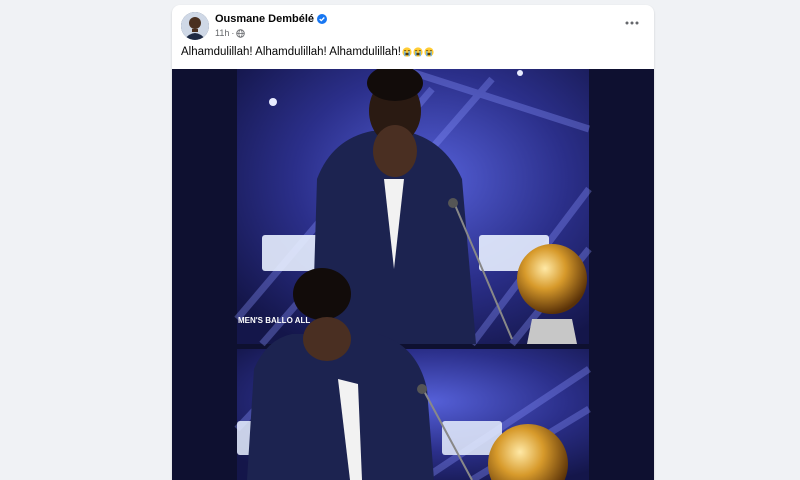  What do you see at coordinates (322, 19) in the screenshot?
I see `verified-badge-icon` at bounding box center [322, 19].